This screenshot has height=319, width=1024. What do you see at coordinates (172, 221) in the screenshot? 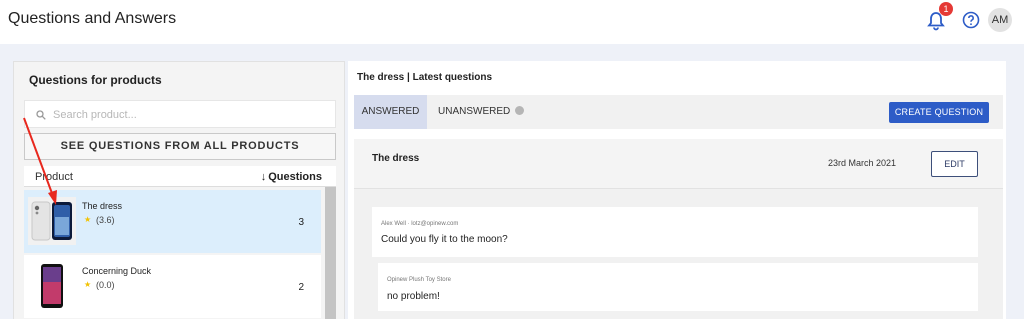
I see `list-item: The dress ★ (3.6) 3` at bounding box center [172, 221].